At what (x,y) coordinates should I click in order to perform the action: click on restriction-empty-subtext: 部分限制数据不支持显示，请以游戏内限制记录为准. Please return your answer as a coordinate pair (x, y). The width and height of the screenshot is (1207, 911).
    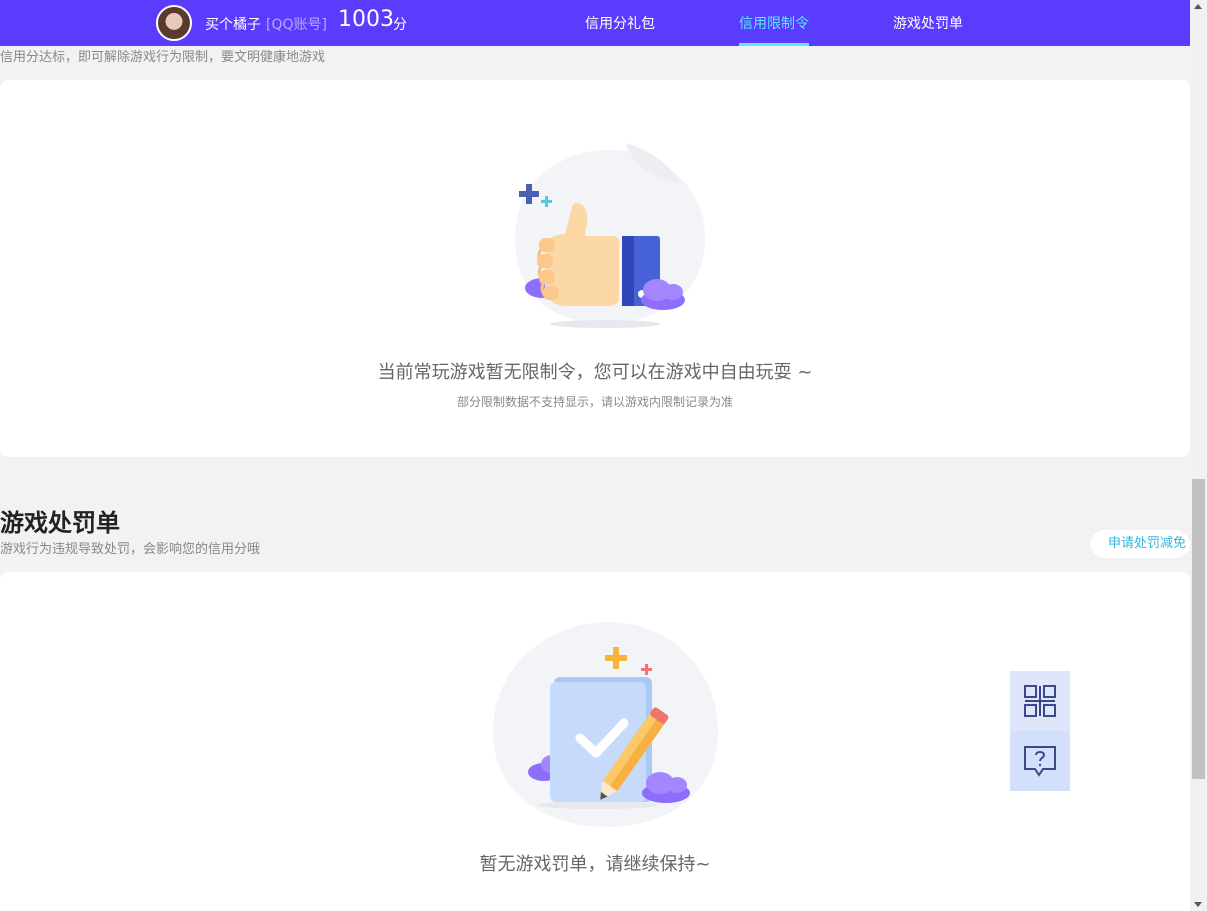
    Looking at the image, I should click on (594, 402).